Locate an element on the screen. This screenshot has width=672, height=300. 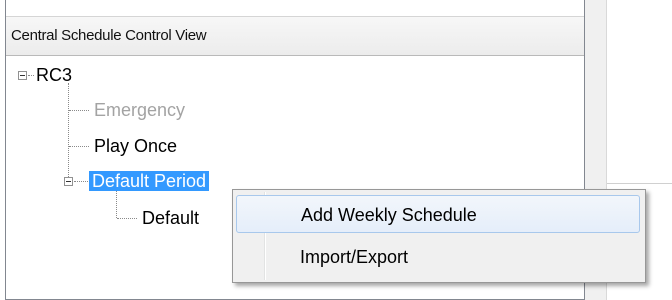
tree-node-default: Default is located at coordinates (170, 218).